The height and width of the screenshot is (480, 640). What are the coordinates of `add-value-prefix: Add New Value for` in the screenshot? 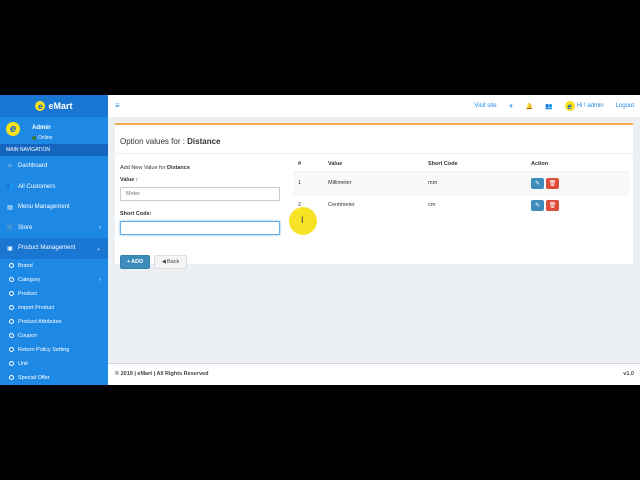 It's located at (143, 168).